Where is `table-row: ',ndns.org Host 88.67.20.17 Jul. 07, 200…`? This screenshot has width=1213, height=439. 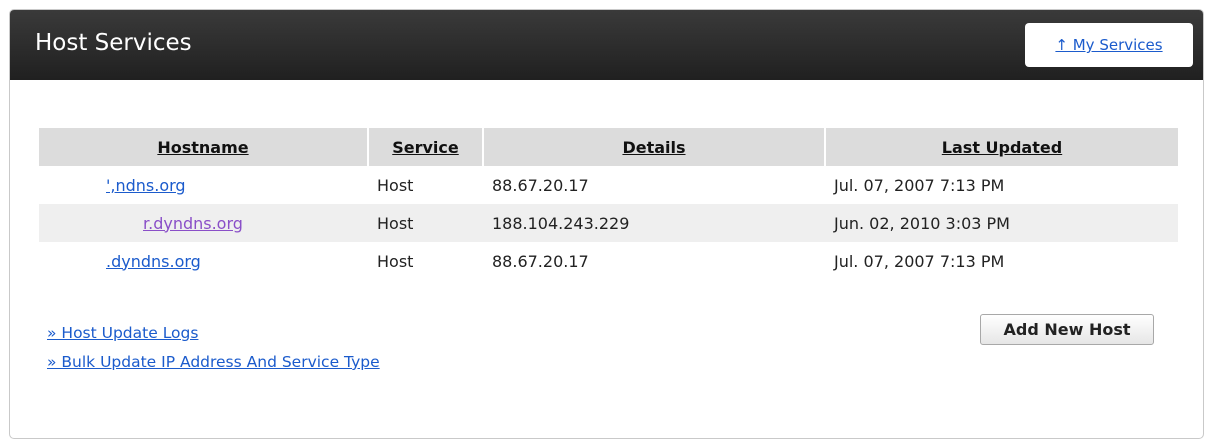
table-row: ',ndns.org Host 88.67.20.17 Jul. 07, 200… is located at coordinates (608, 185).